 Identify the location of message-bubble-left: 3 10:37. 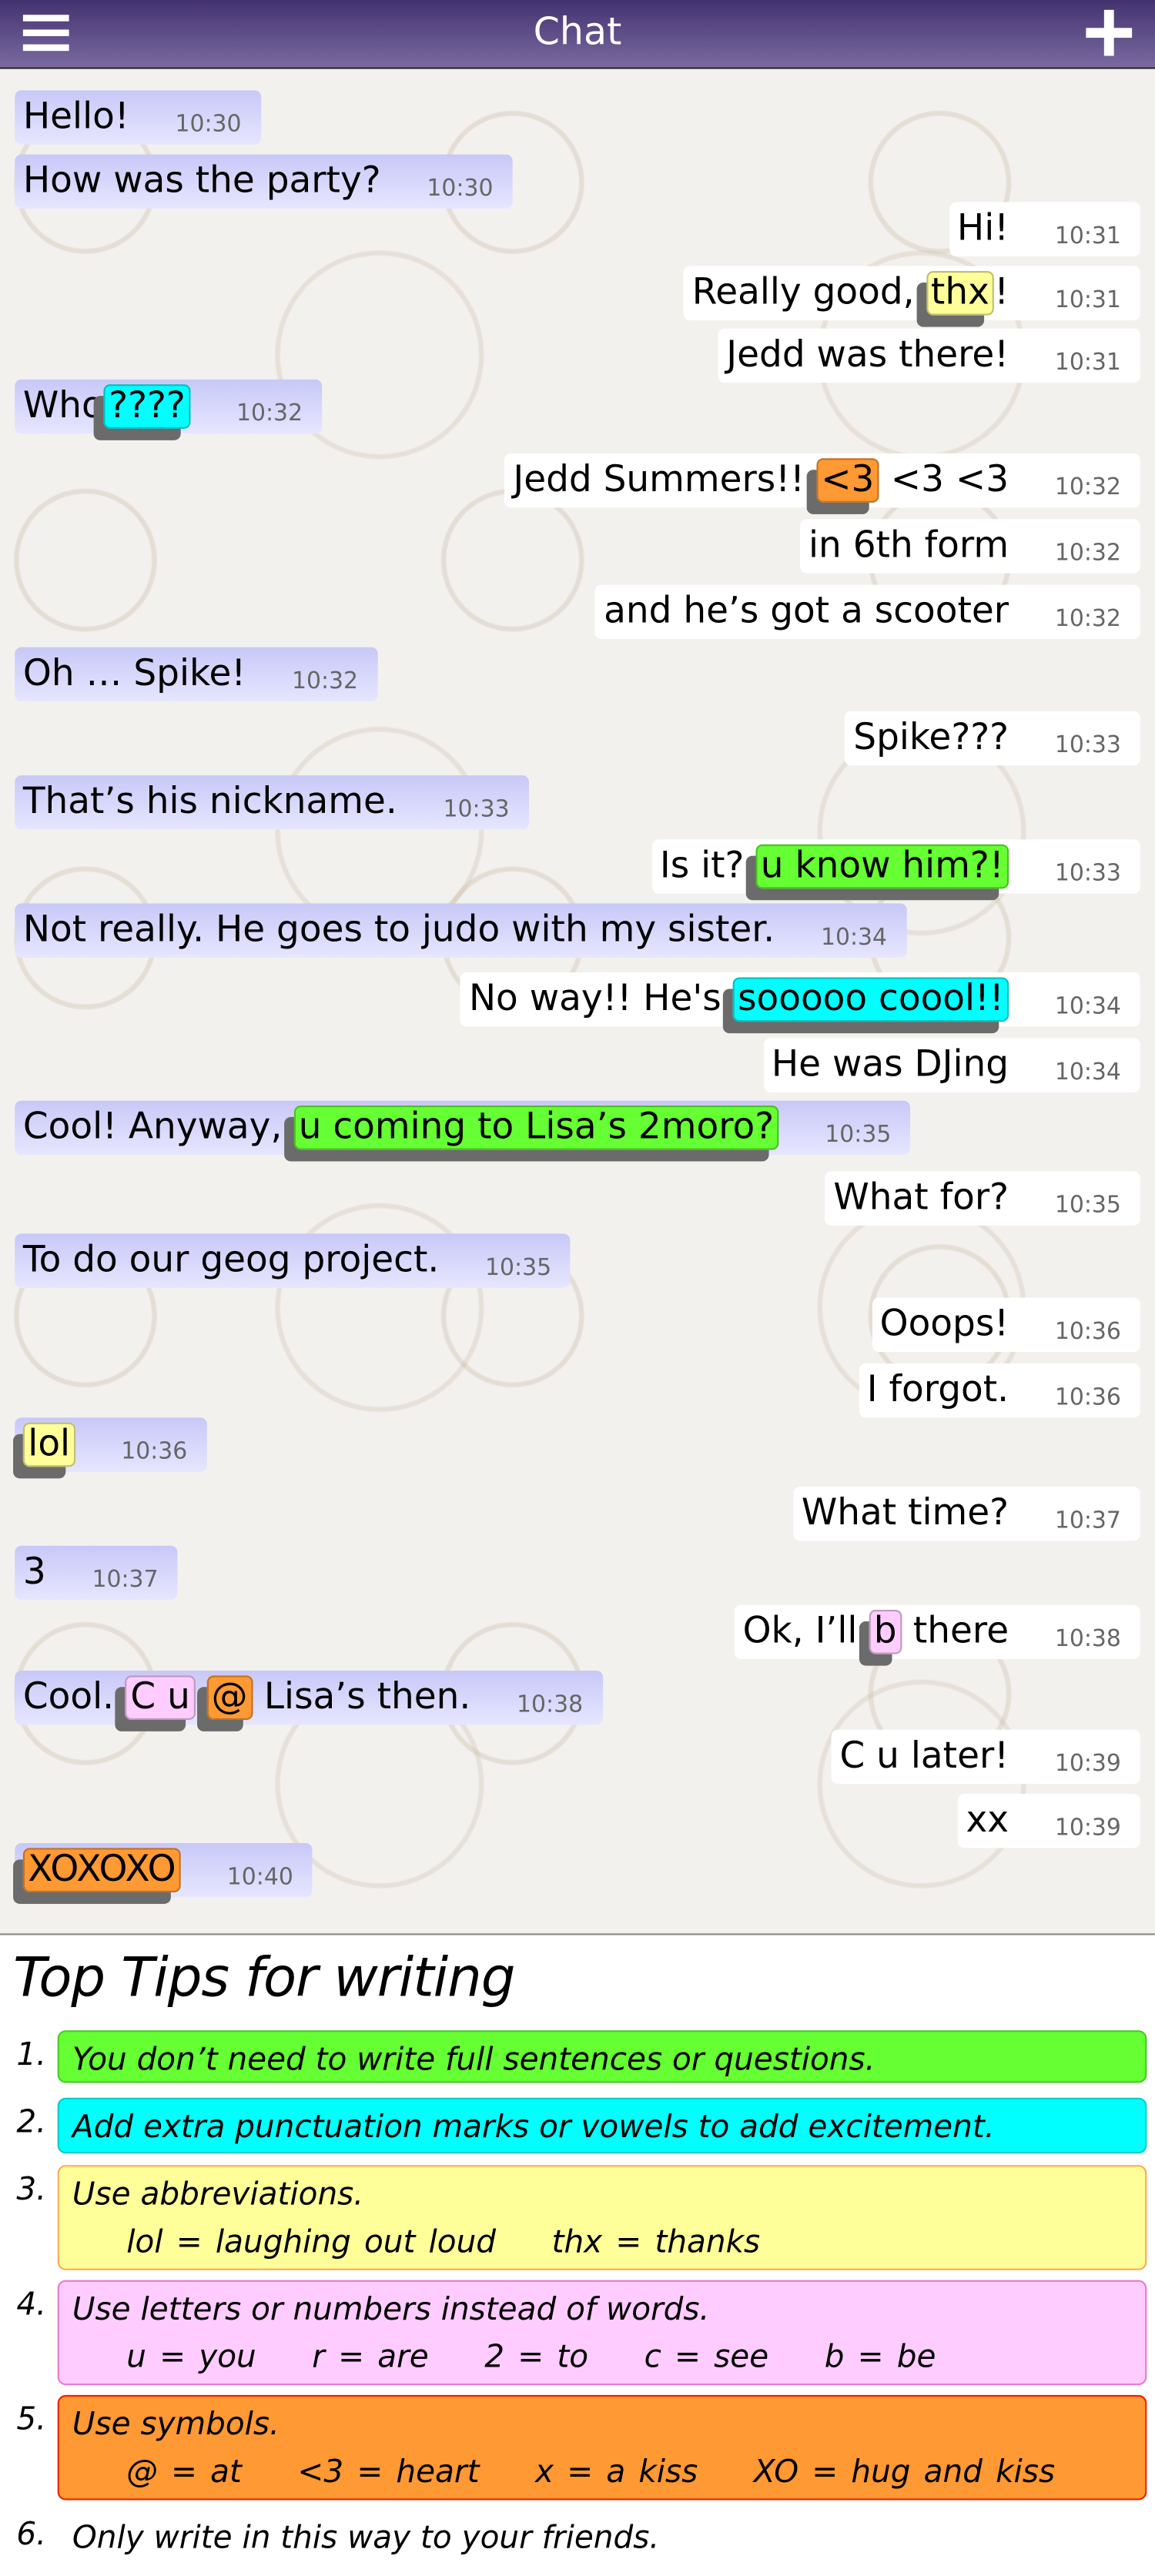
(96, 1573).